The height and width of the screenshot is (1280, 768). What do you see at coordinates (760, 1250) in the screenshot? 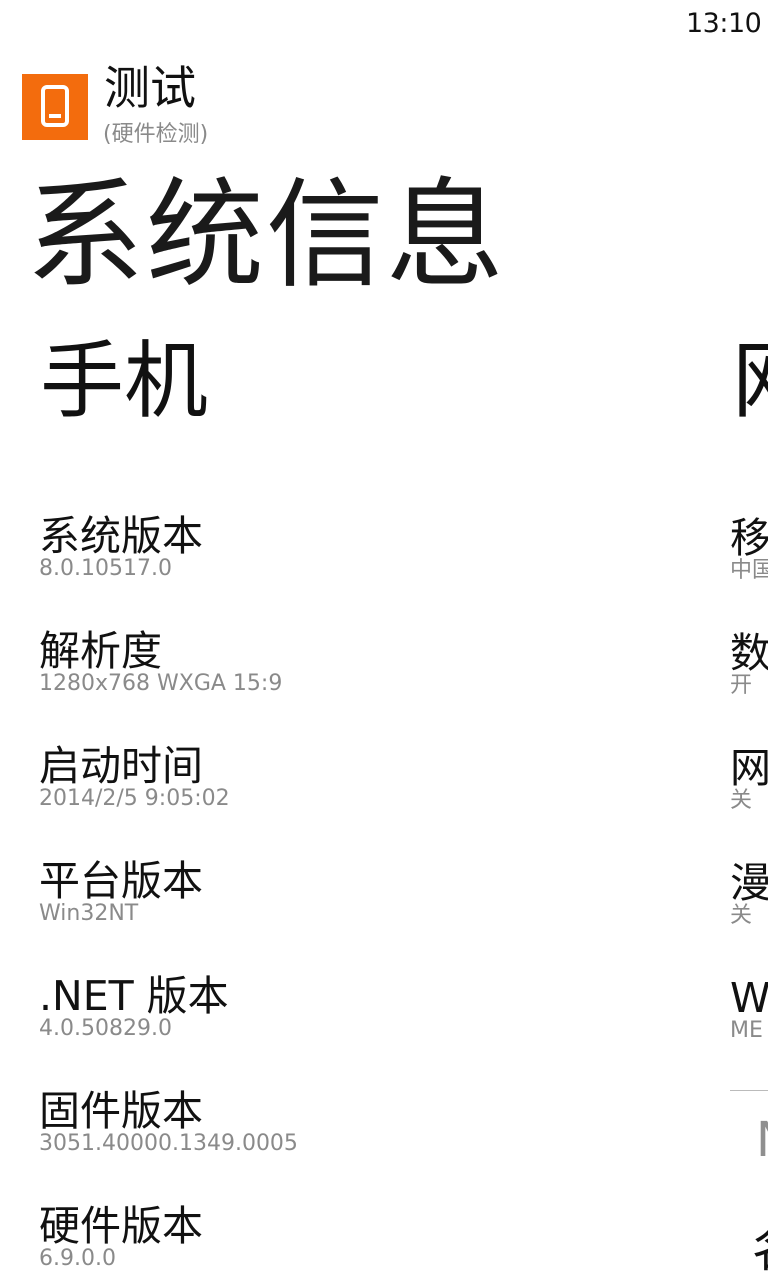
I see `network-partial-label: 名` at bounding box center [760, 1250].